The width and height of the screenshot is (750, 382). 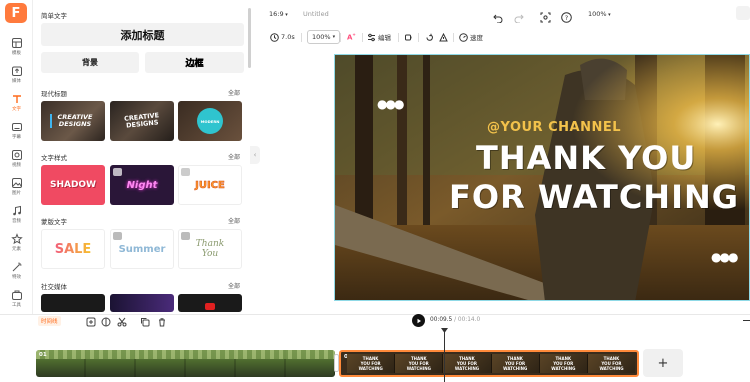 What do you see at coordinates (16, 247) in the screenshot?
I see `rail-item-elements: 元素` at bounding box center [16, 247].